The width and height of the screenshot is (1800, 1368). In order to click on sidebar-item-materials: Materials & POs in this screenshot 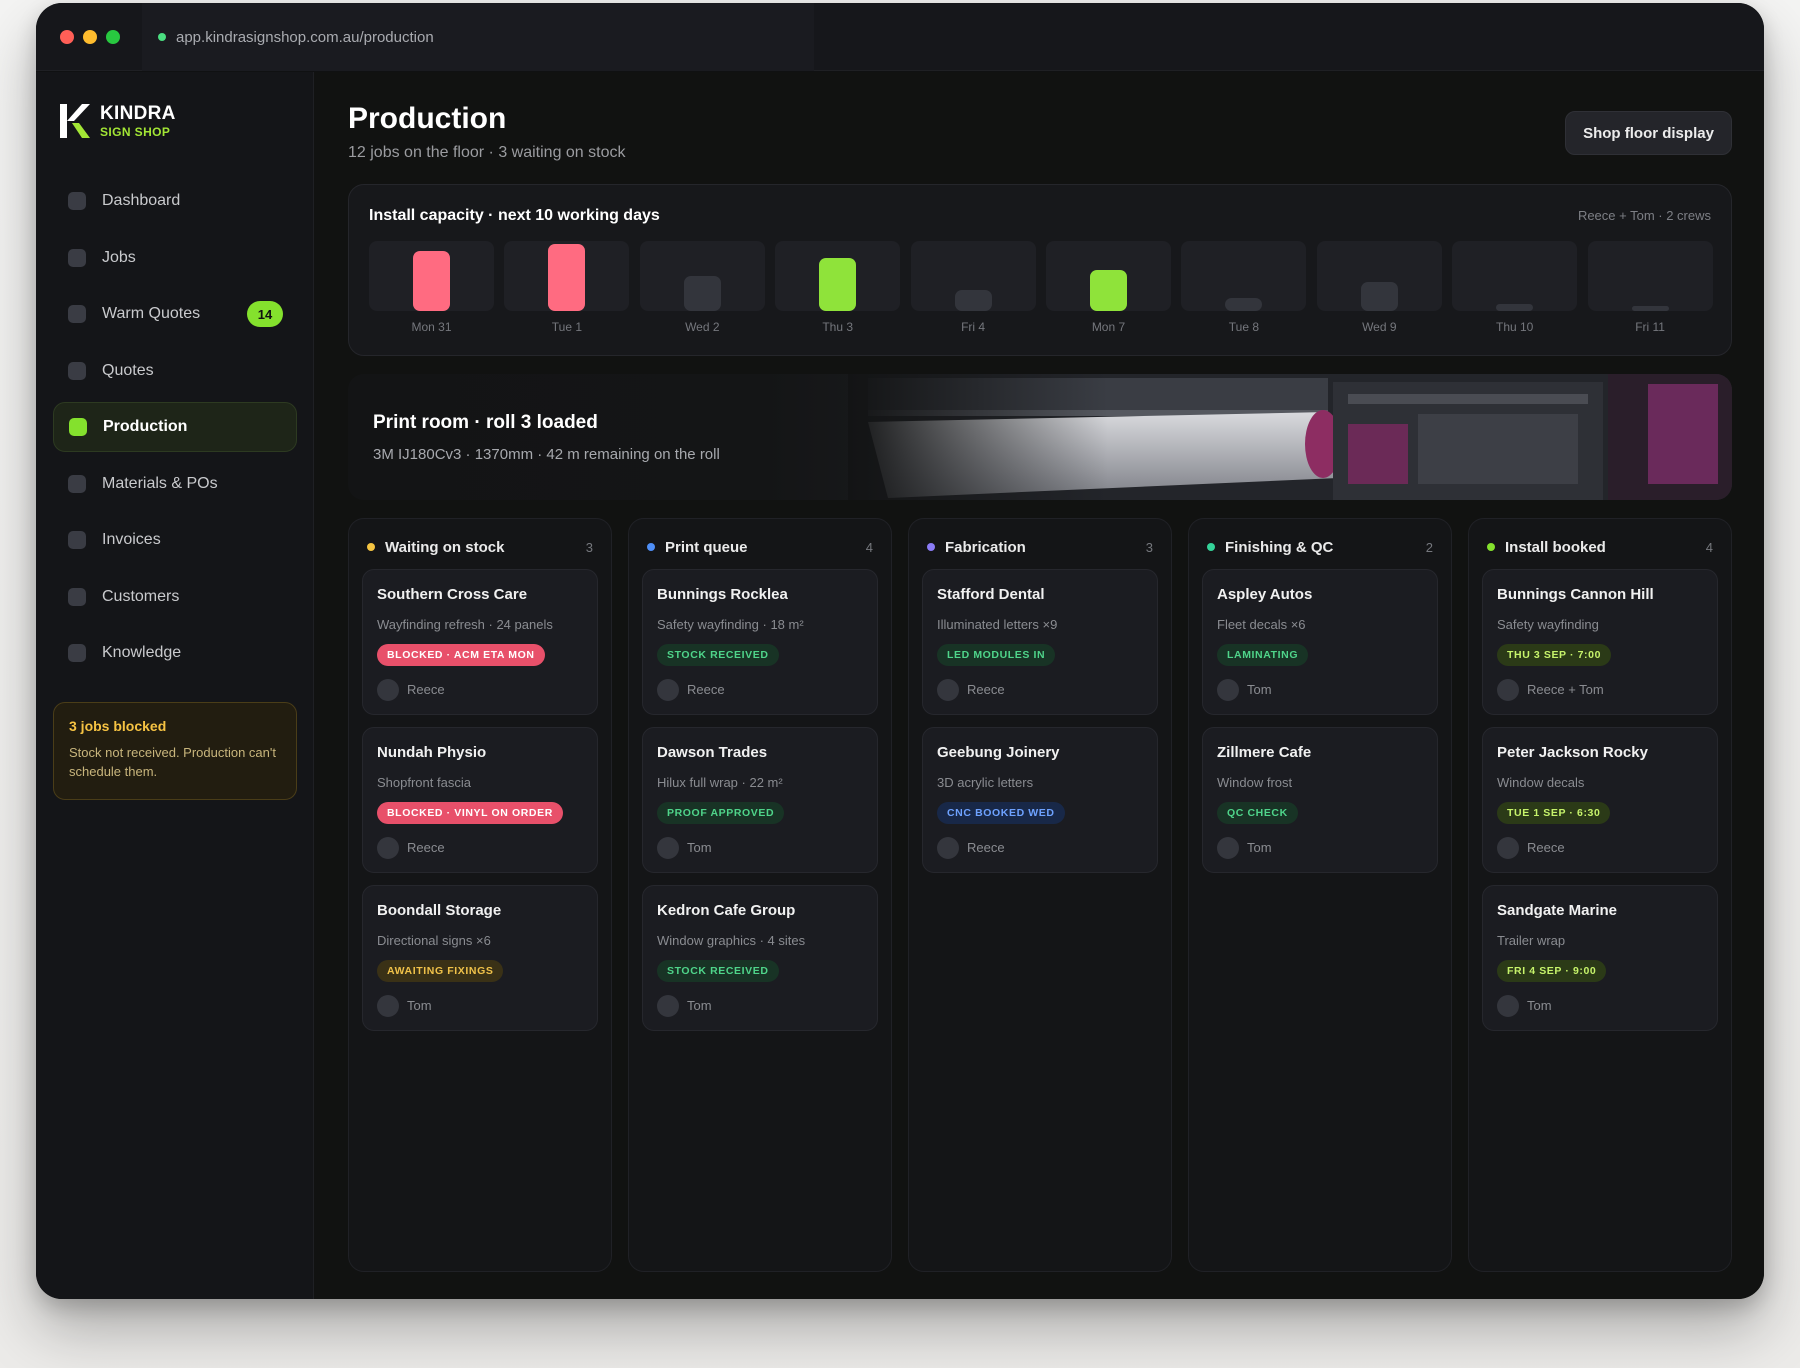, I will do `click(175, 484)`.